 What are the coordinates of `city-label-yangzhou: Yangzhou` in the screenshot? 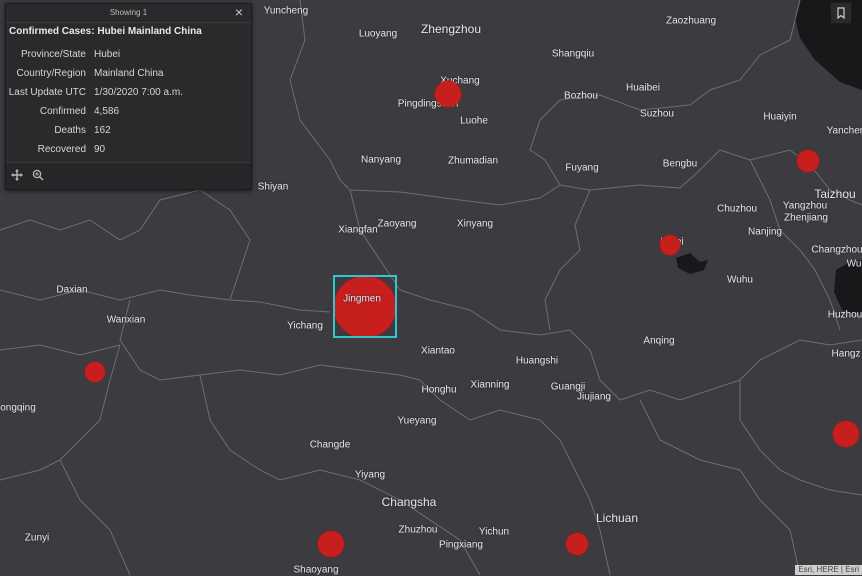 It's located at (805, 206).